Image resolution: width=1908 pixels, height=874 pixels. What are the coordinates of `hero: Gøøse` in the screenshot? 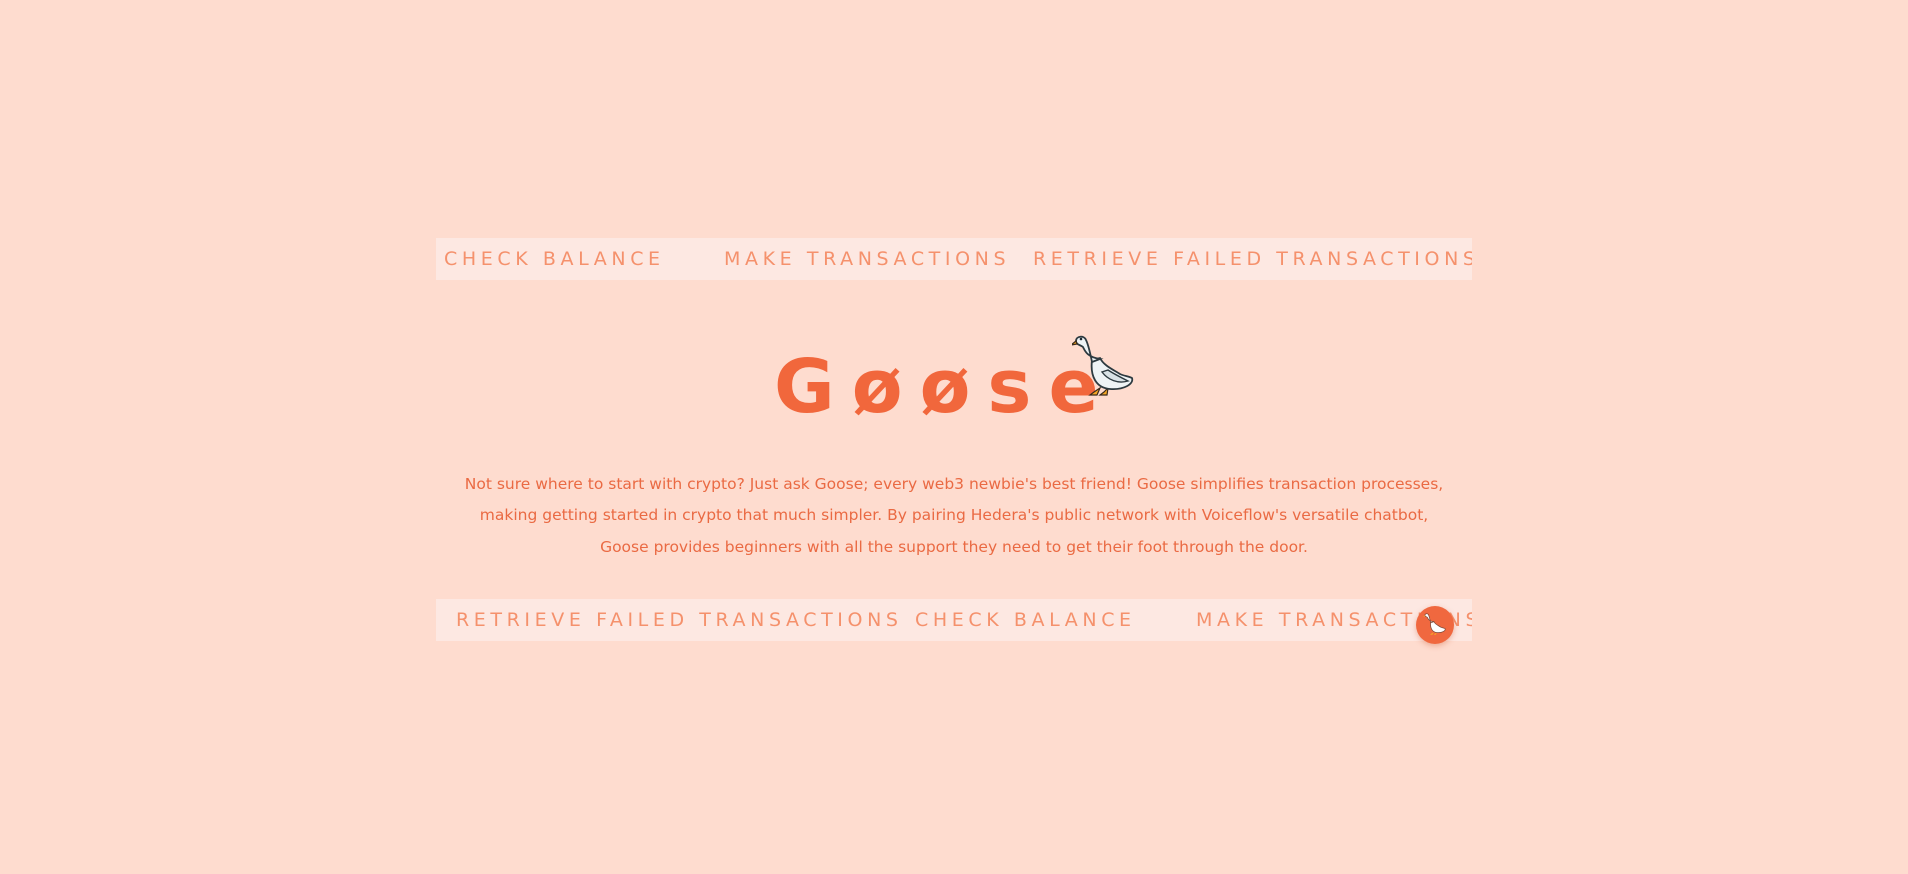 It's located at (954, 377).